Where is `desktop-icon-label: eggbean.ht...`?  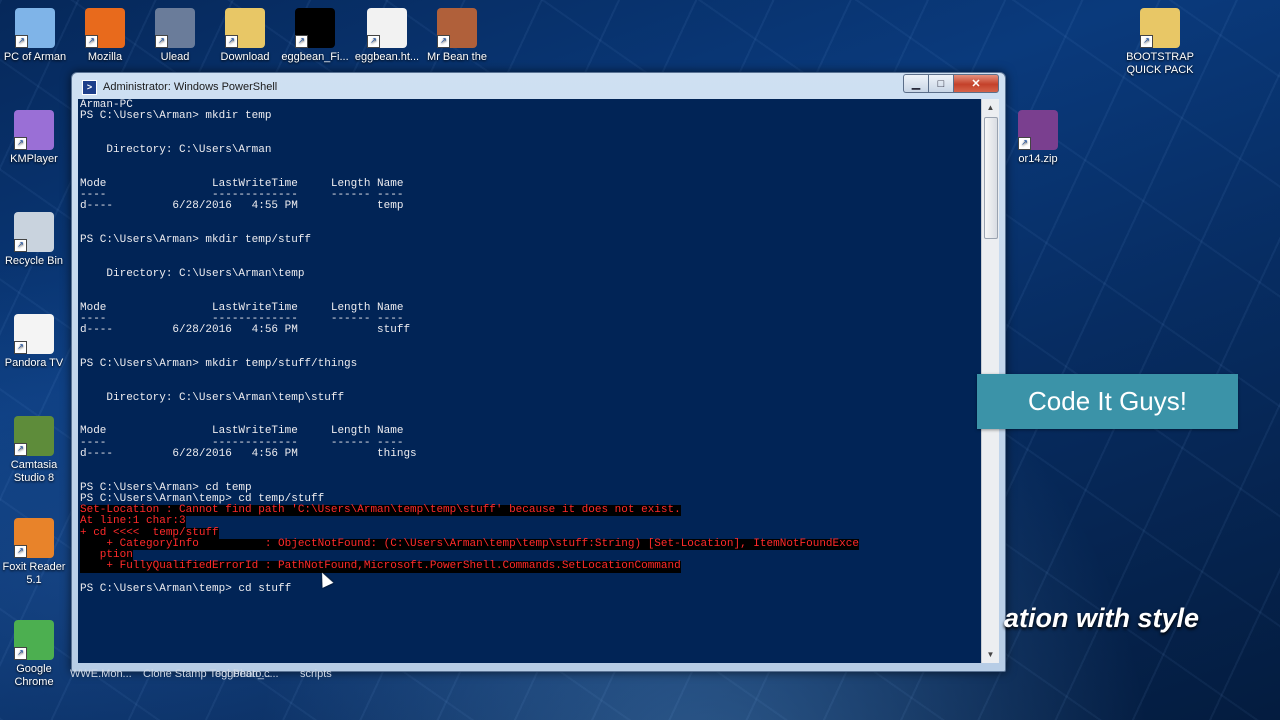 desktop-icon-label: eggbean.ht... is located at coordinates (387, 57).